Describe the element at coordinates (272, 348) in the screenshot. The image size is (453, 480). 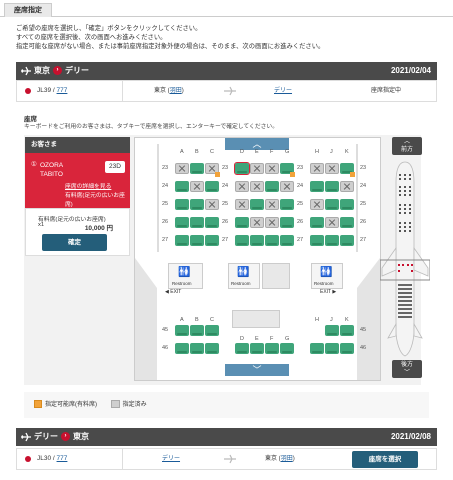
I see `seat-46F` at that location.